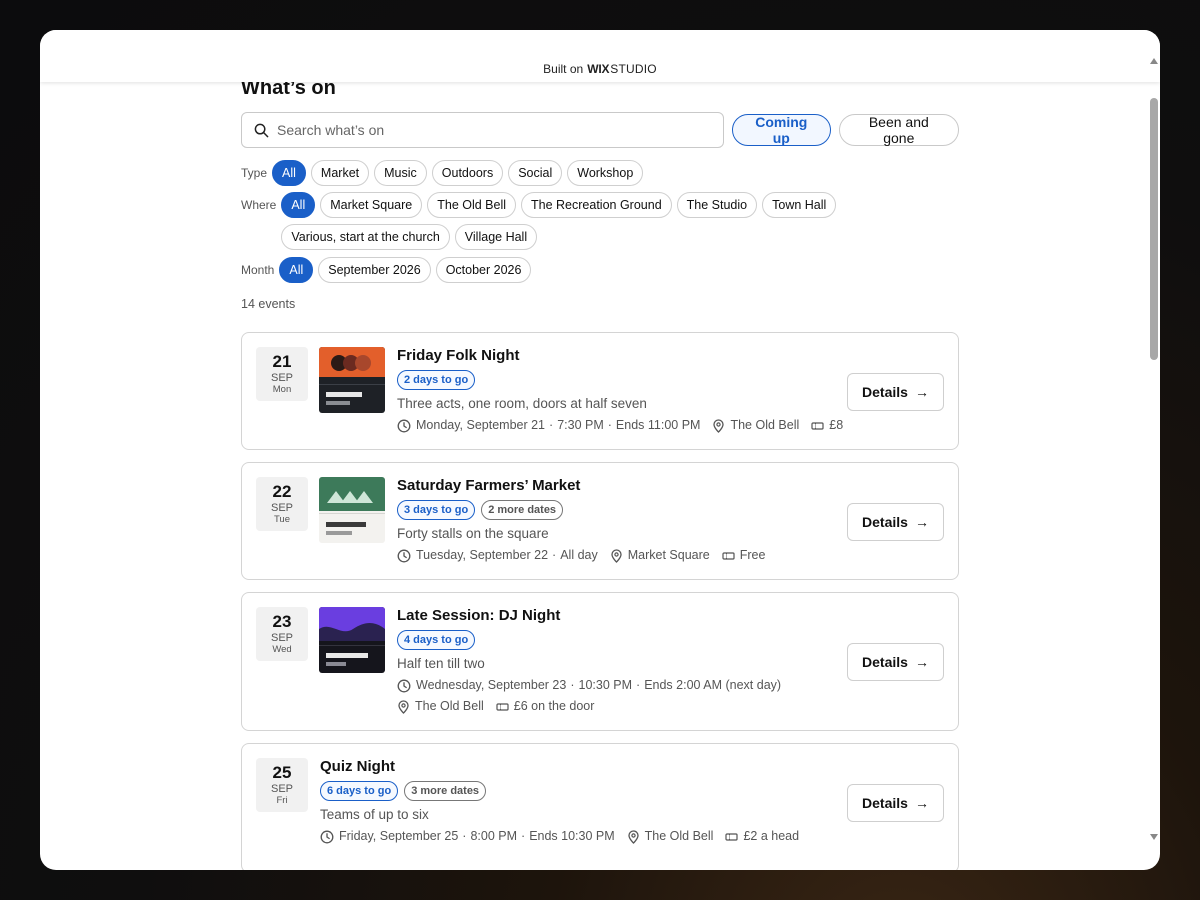 The height and width of the screenshot is (900, 1200). I want to click on where-chip-village-hall: Village Hall, so click(496, 237).